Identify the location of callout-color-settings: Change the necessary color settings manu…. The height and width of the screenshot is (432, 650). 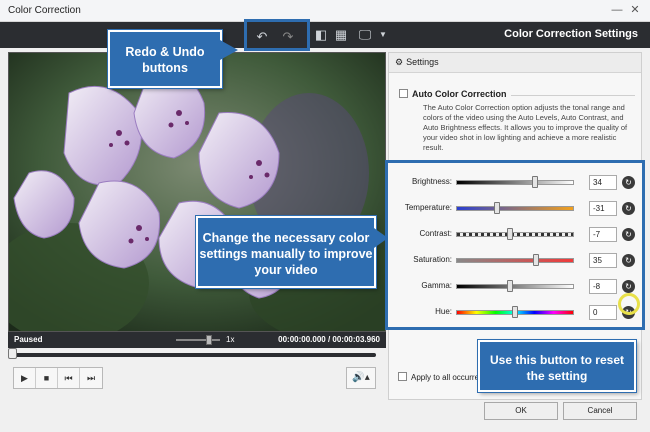
(286, 252).